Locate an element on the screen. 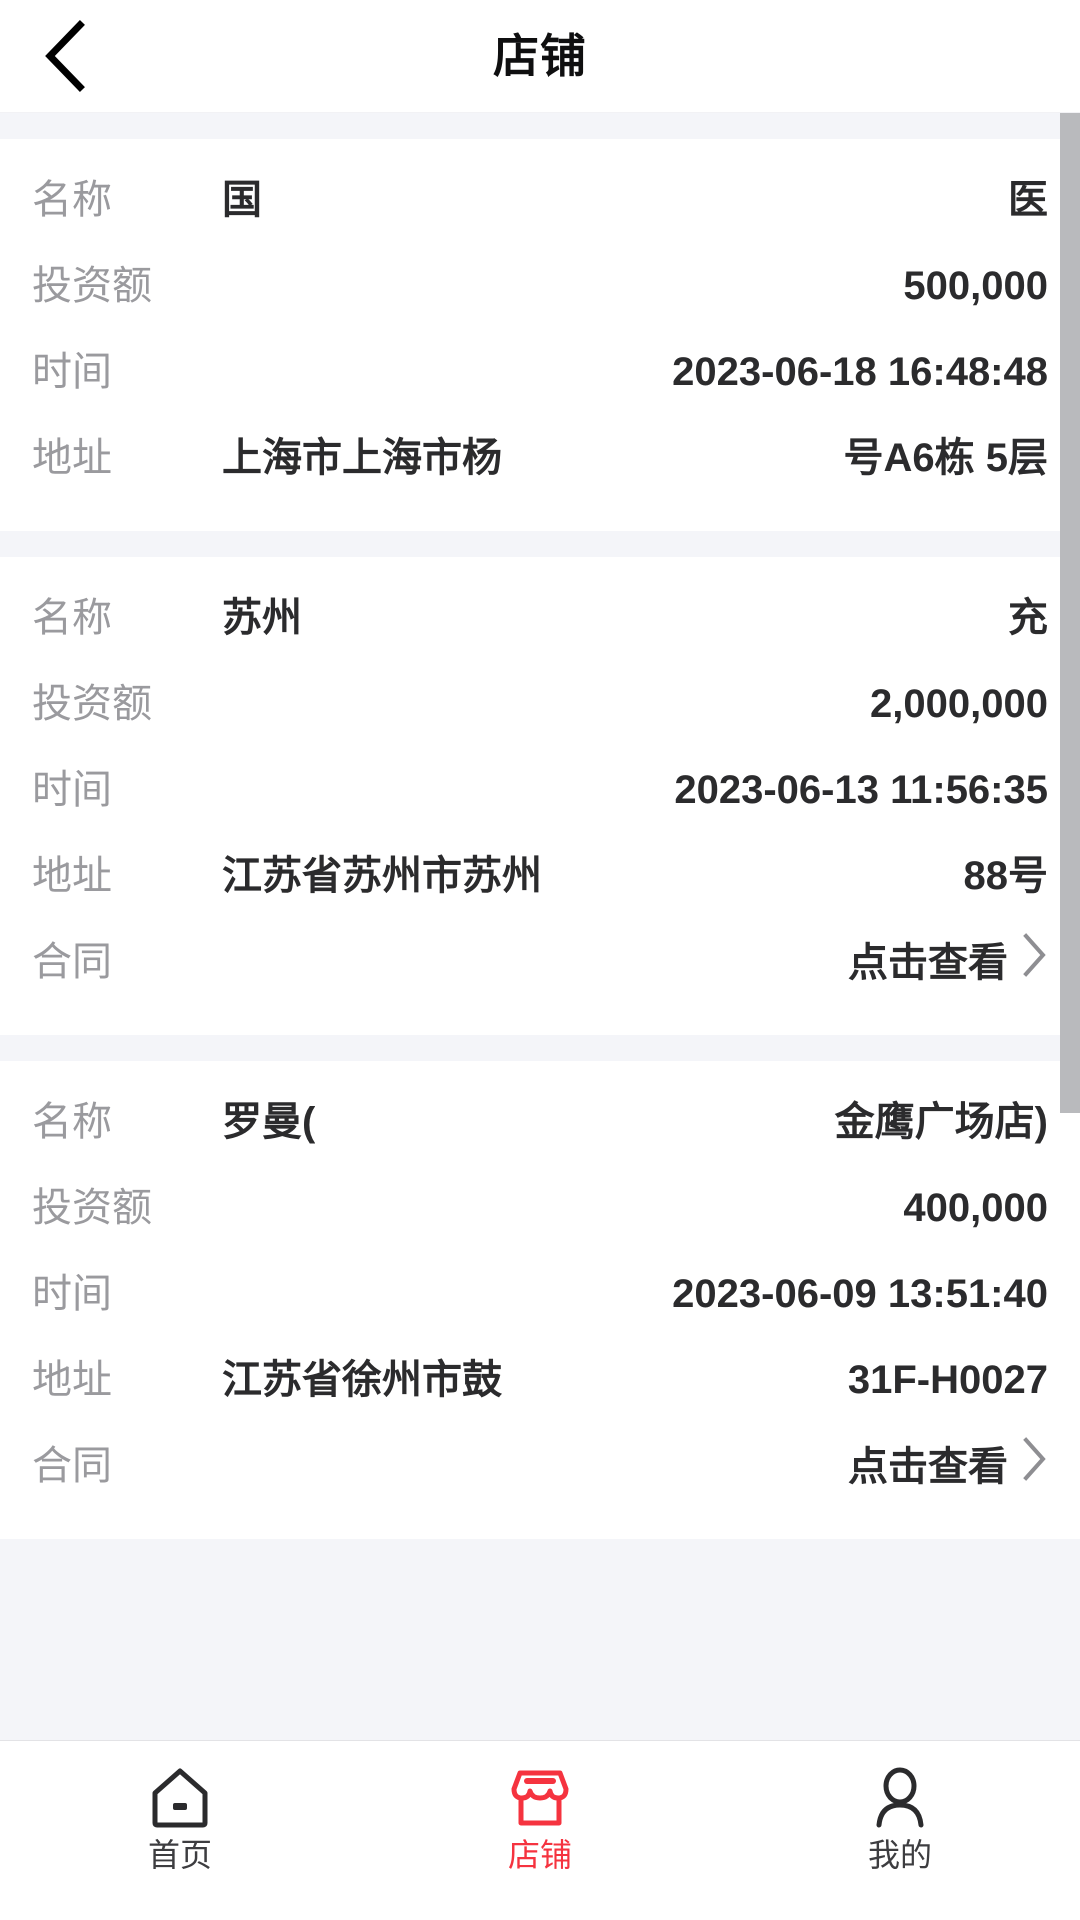 The height and width of the screenshot is (1920, 1080). row-address: 地址 江苏省徐州市鼓 31F-H0027 is located at coordinates (540, 1384).